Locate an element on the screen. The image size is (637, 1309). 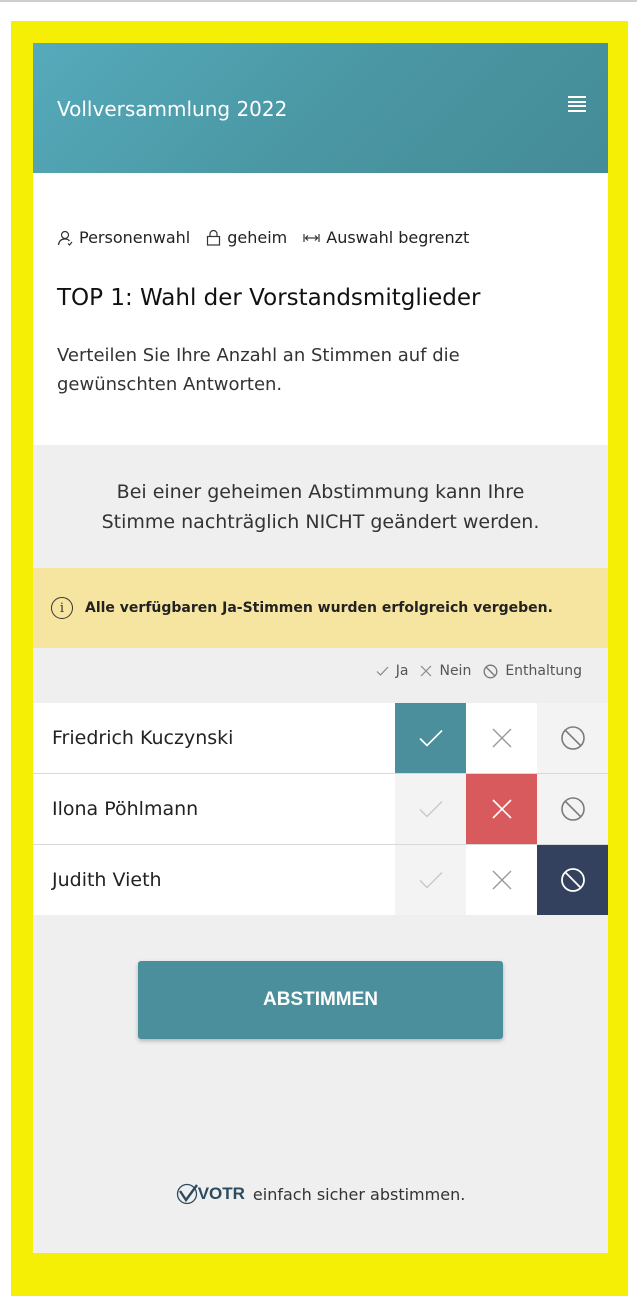
tag-label: Auswahl begrenzt is located at coordinates (398, 237).